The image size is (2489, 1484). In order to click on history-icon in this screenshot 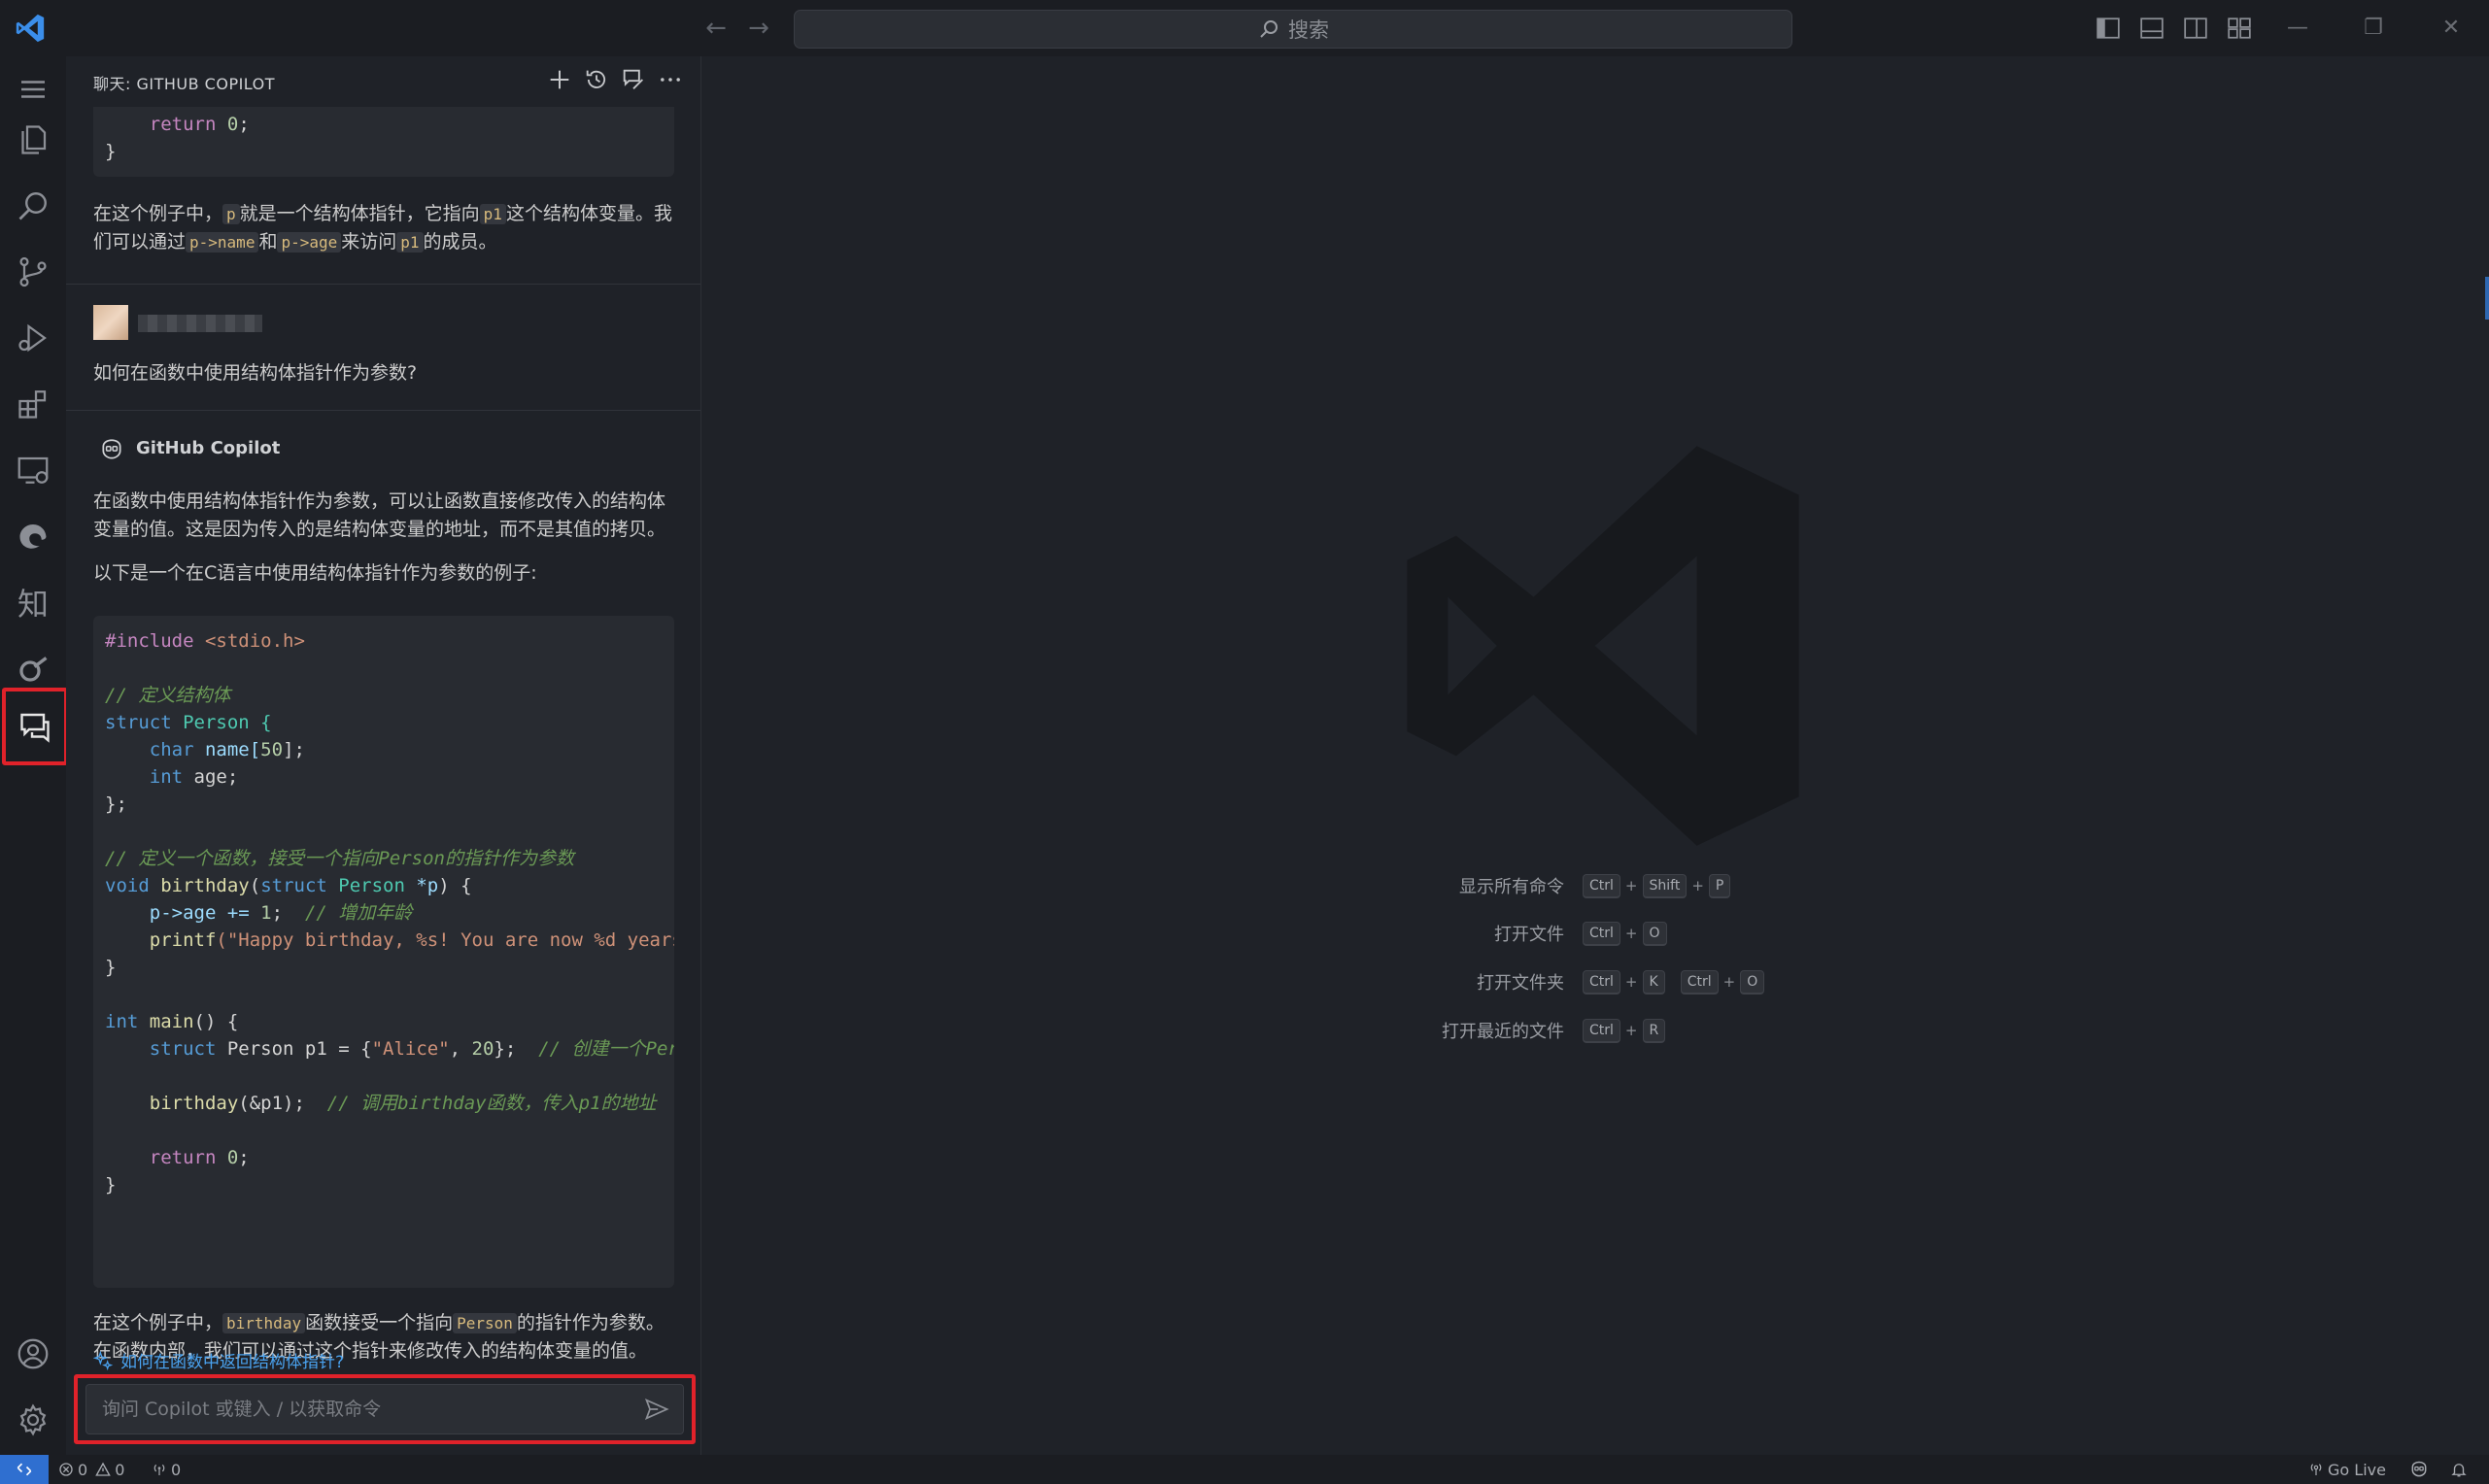, I will do `click(597, 80)`.